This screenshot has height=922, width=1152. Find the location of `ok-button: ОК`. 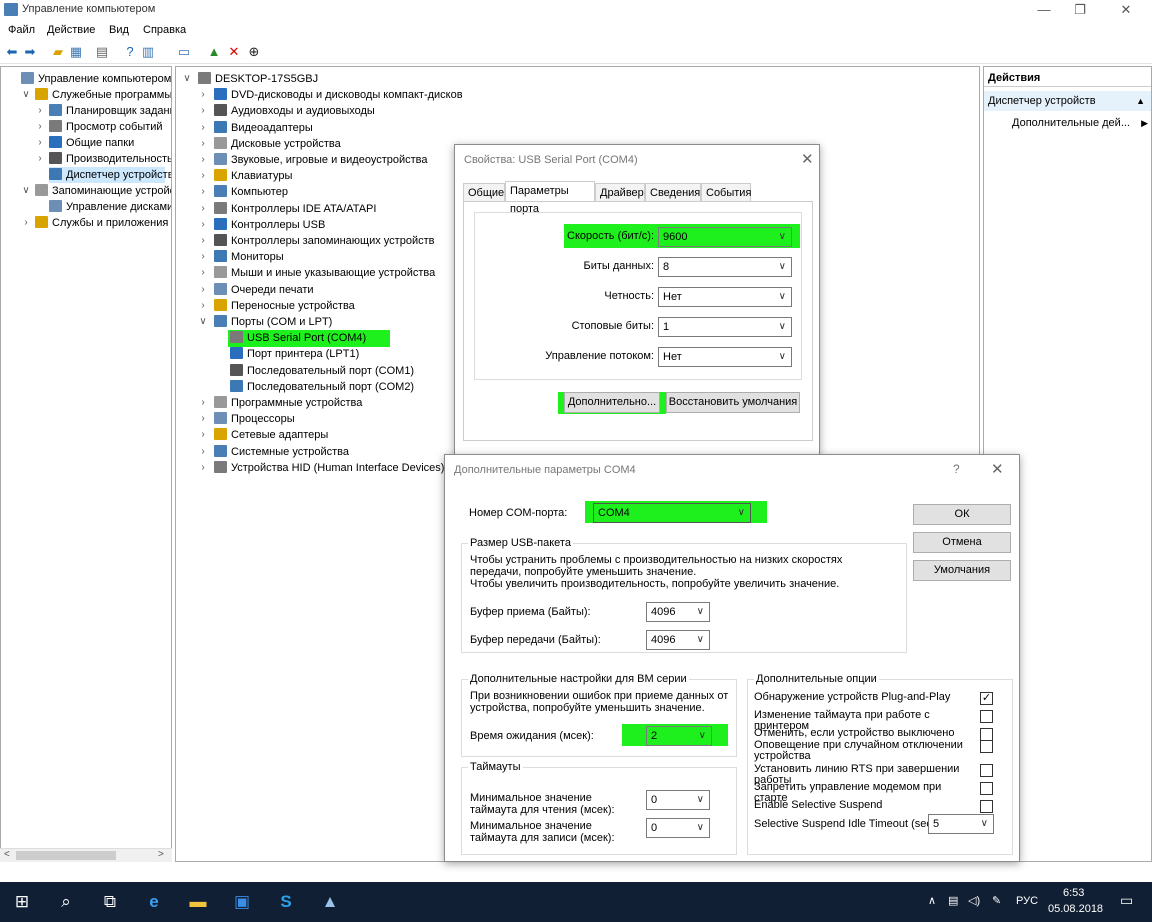

ok-button: ОК is located at coordinates (962, 514).